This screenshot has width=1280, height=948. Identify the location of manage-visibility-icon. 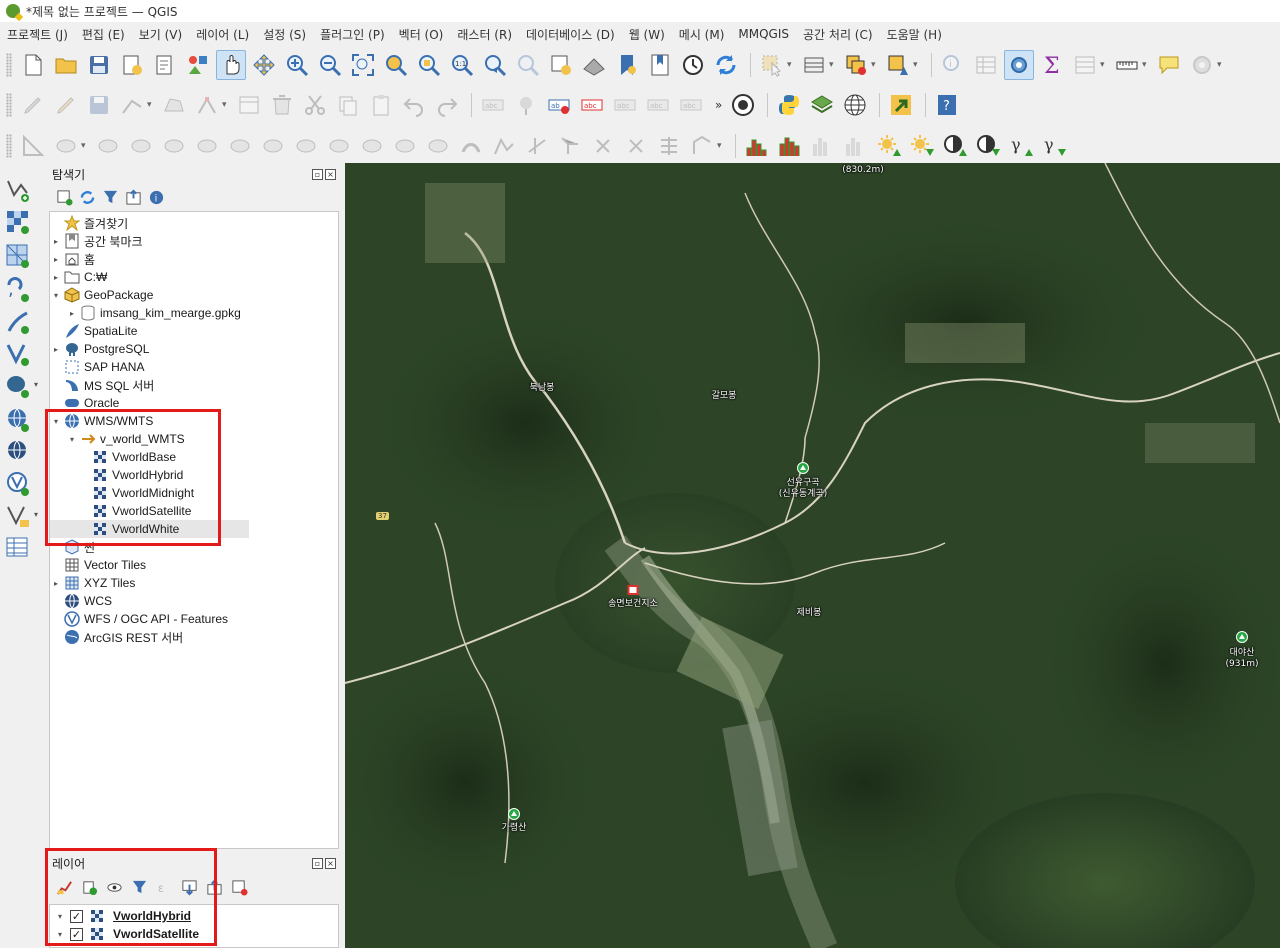
(114, 887).